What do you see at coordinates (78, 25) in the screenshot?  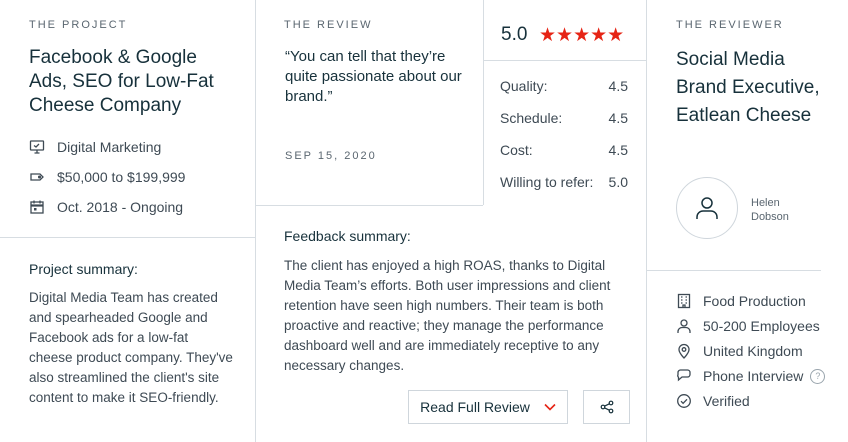 I see `project-header: THE PROJECT` at bounding box center [78, 25].